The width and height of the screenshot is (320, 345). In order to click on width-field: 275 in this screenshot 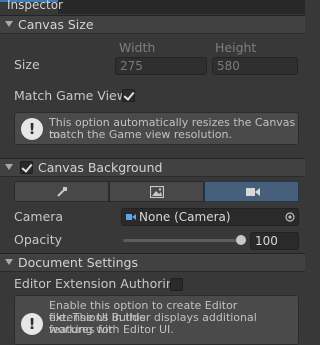, I will do `click(161, 66)`.